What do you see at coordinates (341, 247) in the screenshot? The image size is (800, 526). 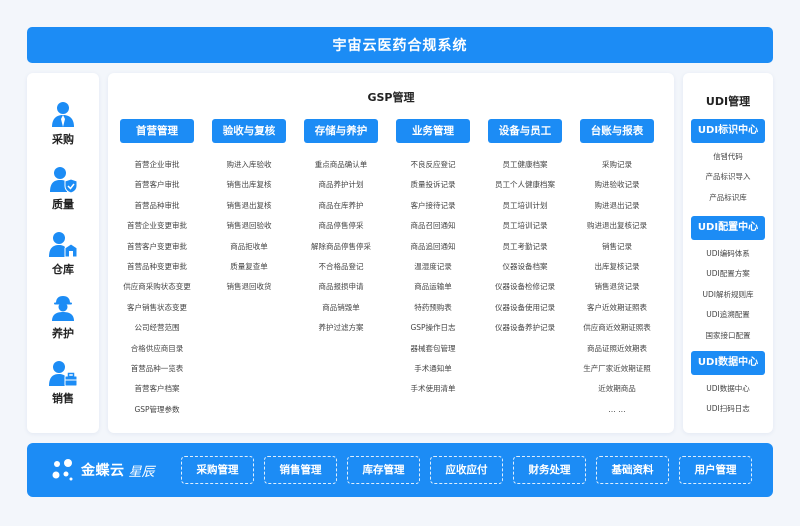 I see `list-item: 解除商品停售停采` at bounding box center [341, 247].